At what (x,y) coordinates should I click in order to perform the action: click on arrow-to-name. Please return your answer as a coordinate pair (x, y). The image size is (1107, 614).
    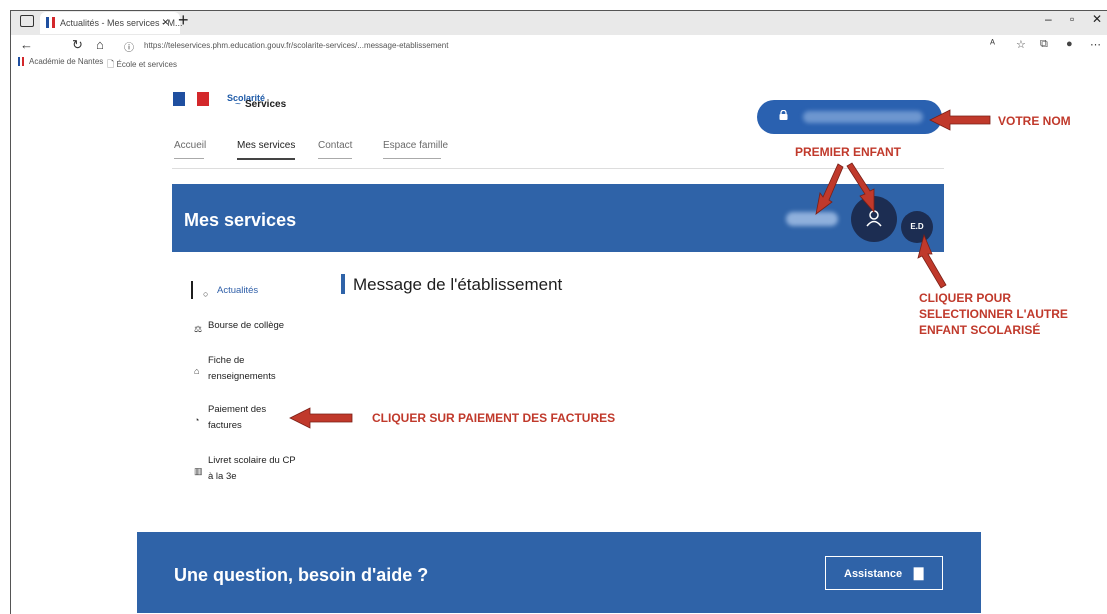
    Looking at the image, I should click on (960, 120).